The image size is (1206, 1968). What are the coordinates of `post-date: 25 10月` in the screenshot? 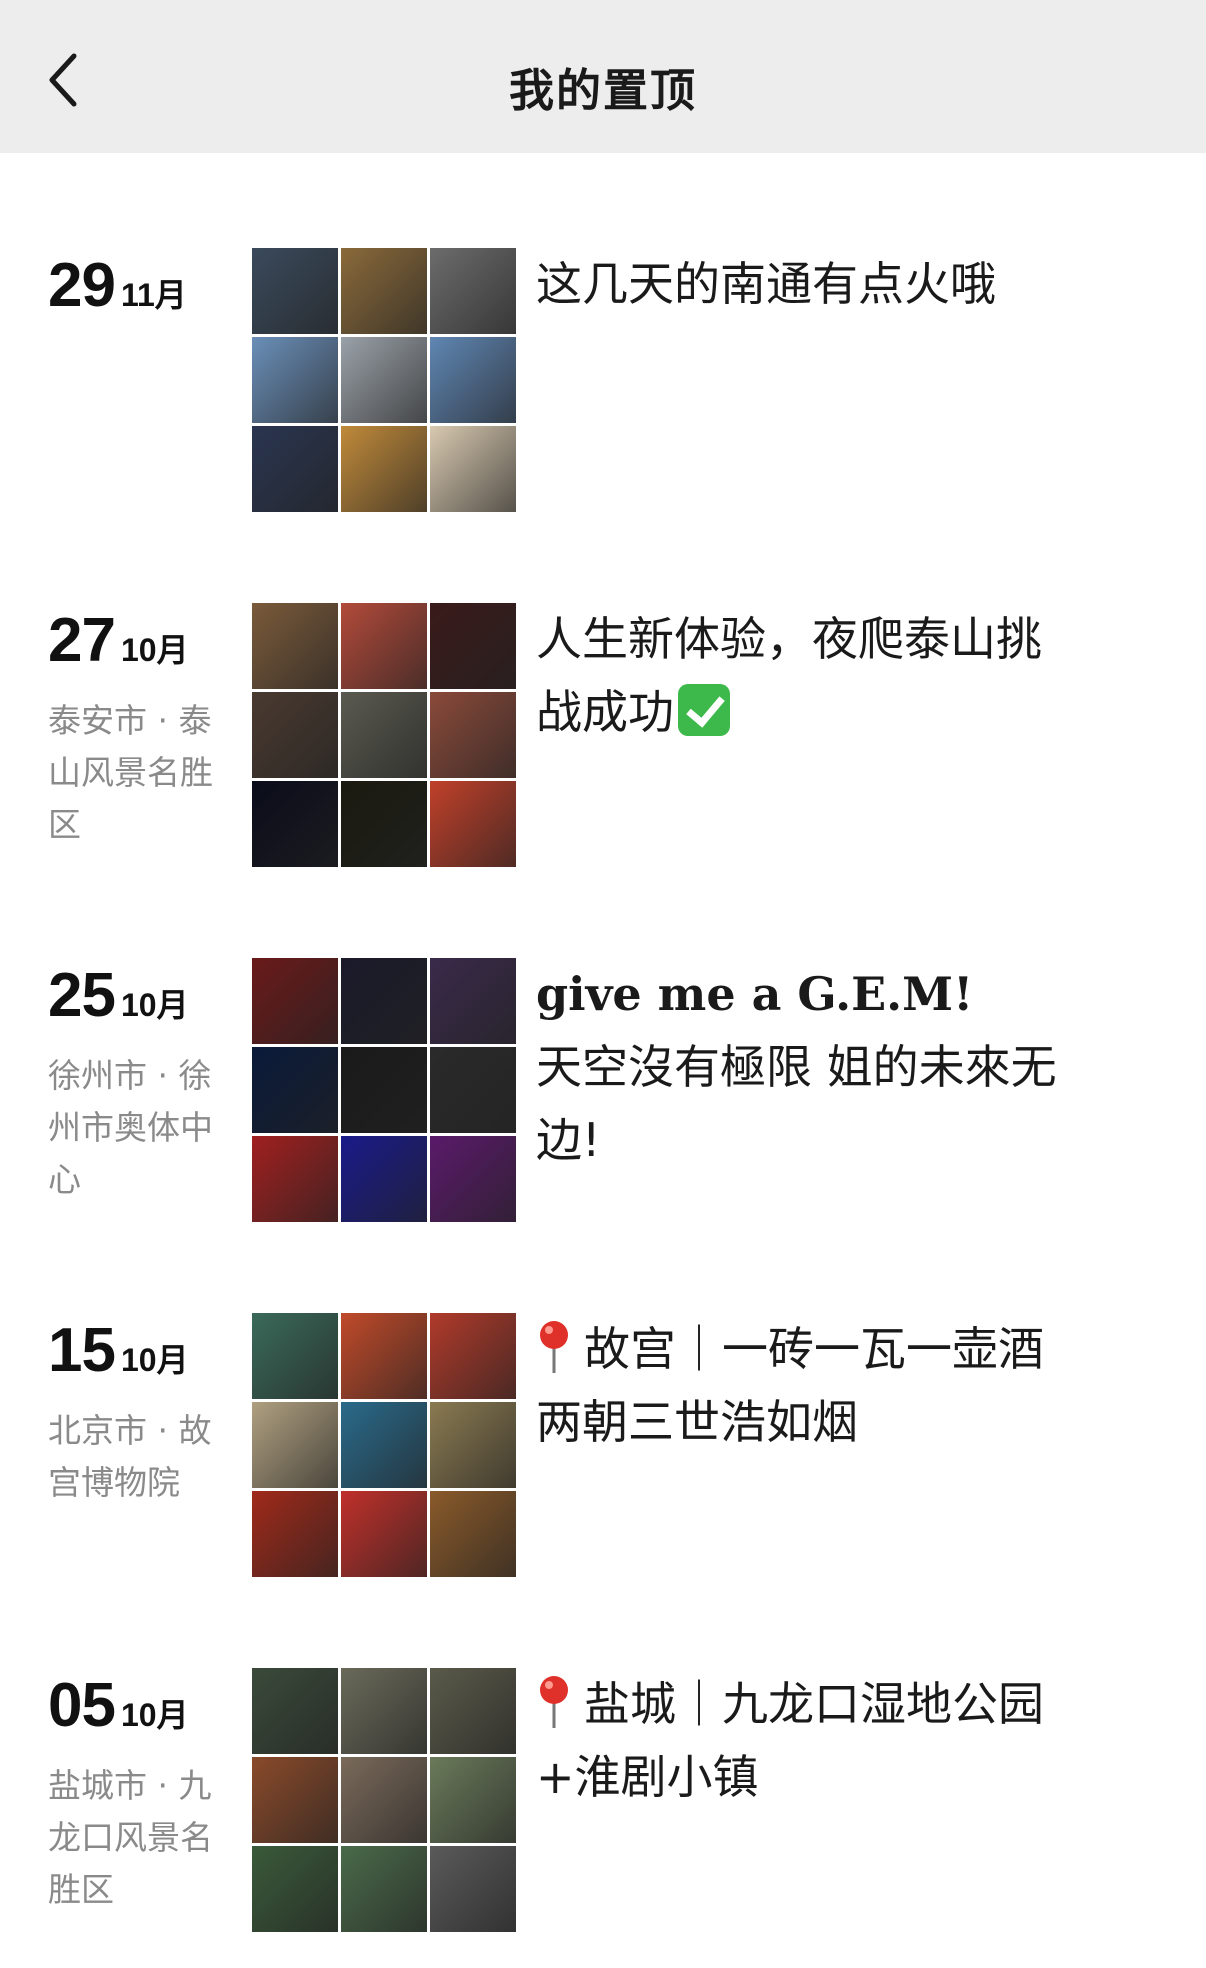 It's located at (118, 995).